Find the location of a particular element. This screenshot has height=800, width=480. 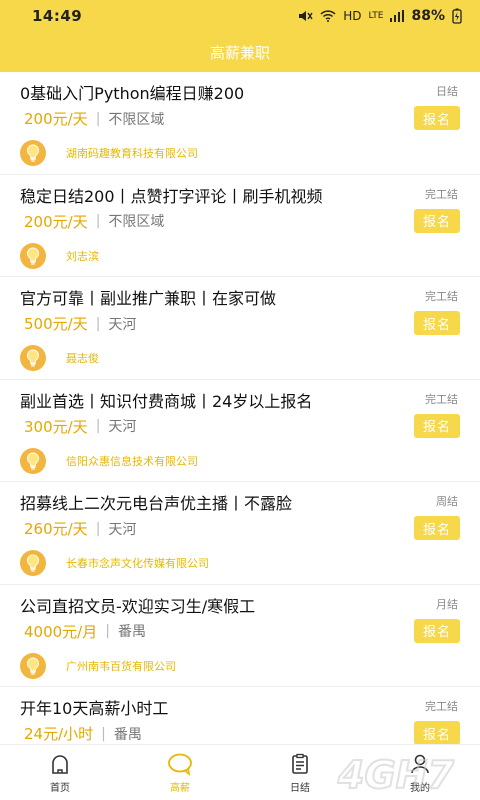

pay-row: 260元/天 | 天河 is located at coordinates (80, 528).